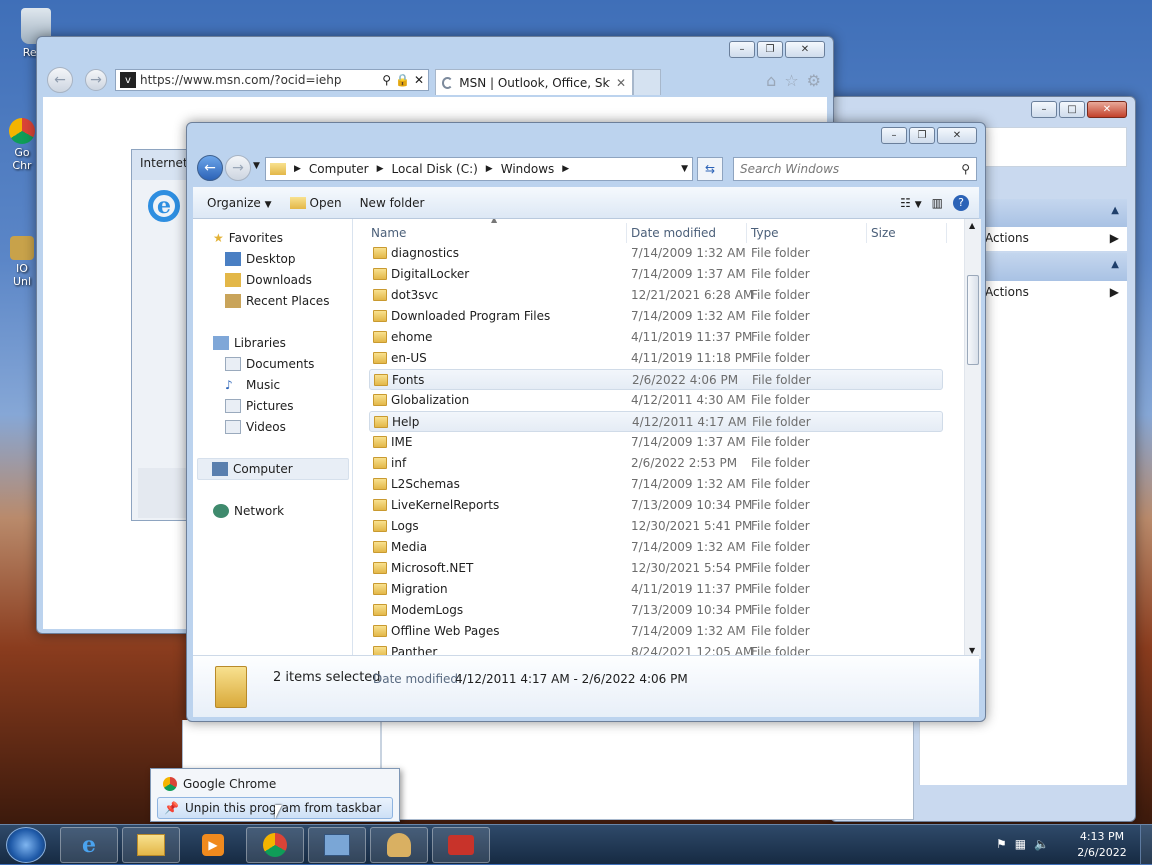  I want to click on folder-icon, so click(151, 845).